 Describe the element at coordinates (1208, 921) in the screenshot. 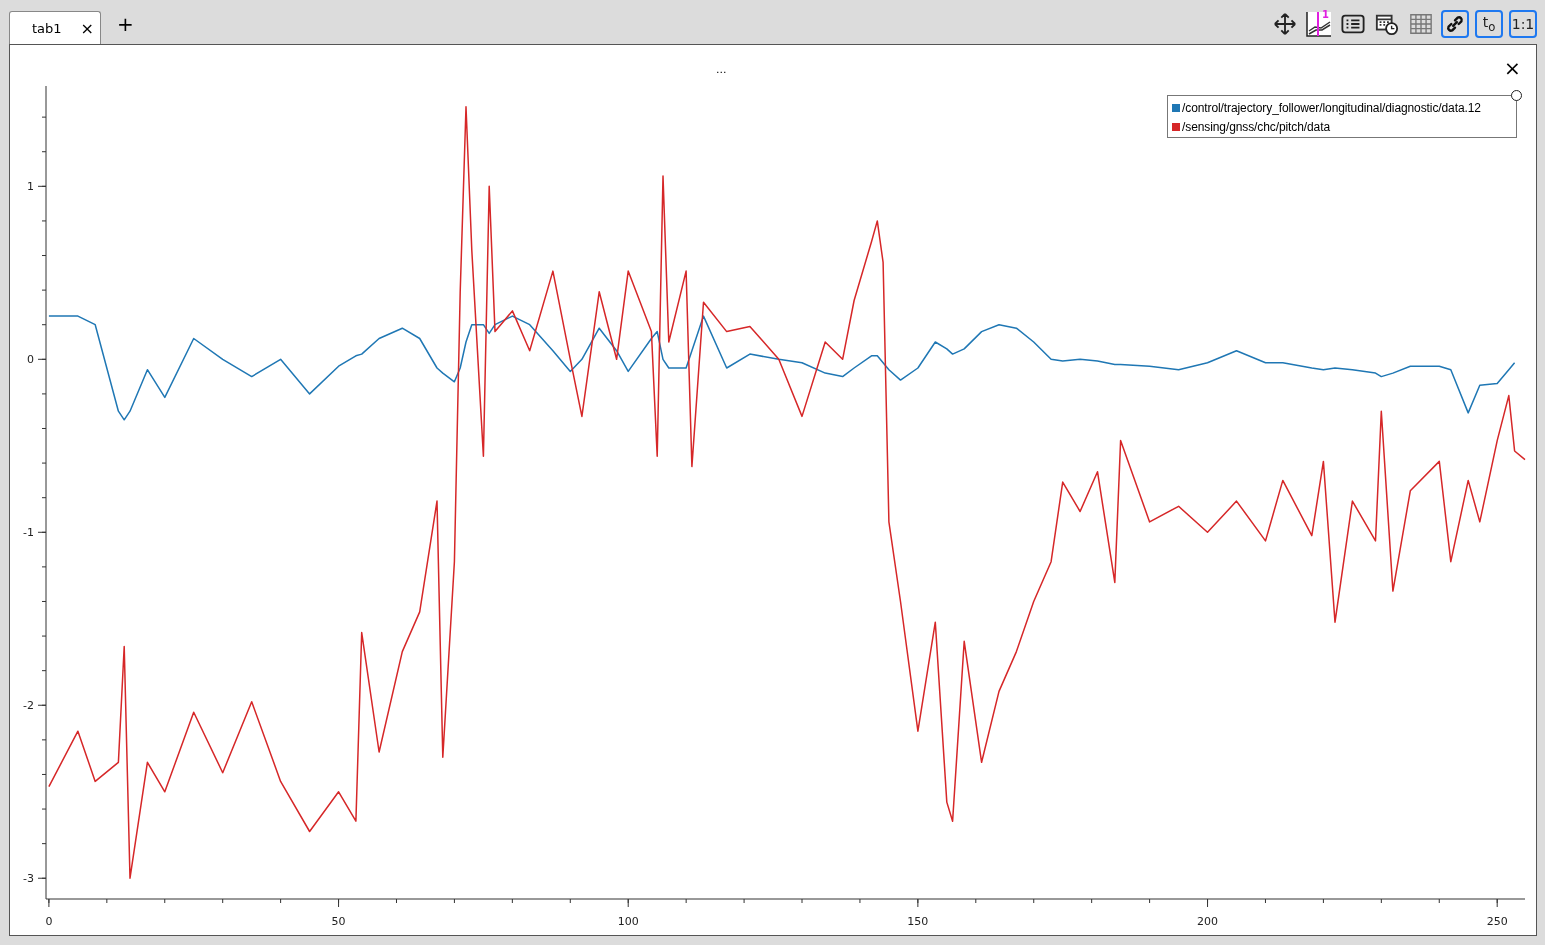

I see `x-tick-label: 200` at that location.